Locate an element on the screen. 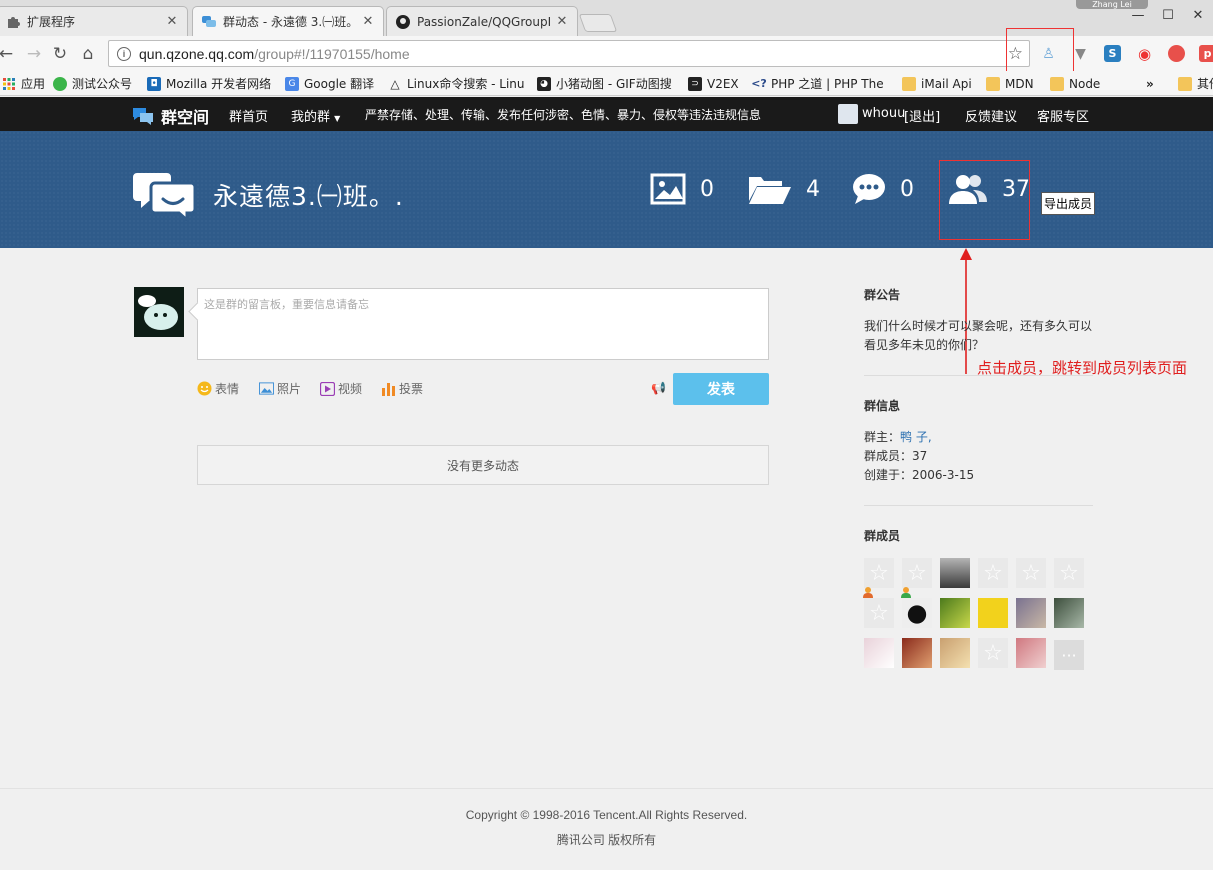  bookmark-folder-other: 其他 is located at coordinates (1195, 83).